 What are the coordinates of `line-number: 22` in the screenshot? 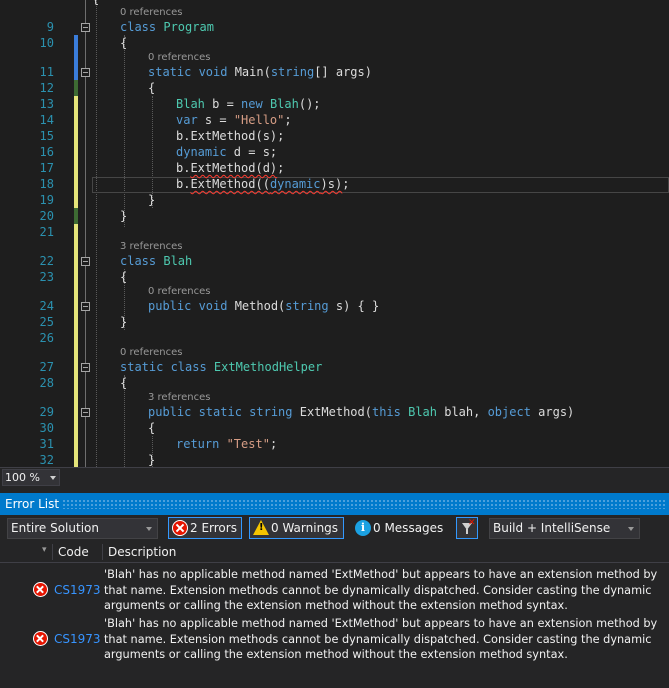 It's located at (46, 261).